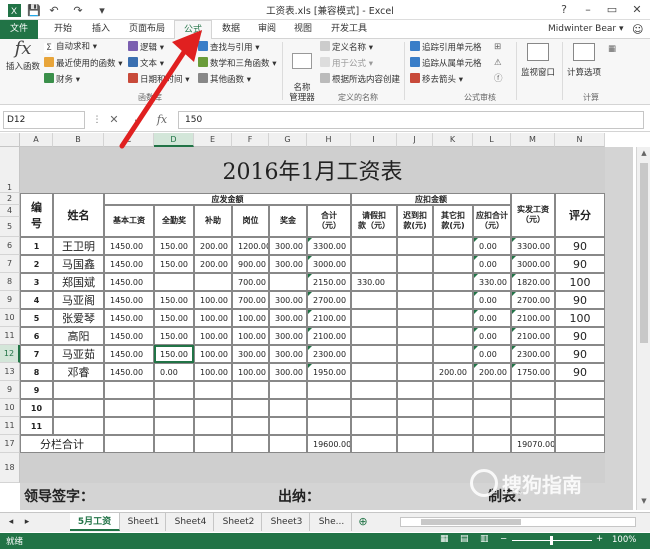  I want to click on scroll-down-icon: ▼, so click(644, 502).